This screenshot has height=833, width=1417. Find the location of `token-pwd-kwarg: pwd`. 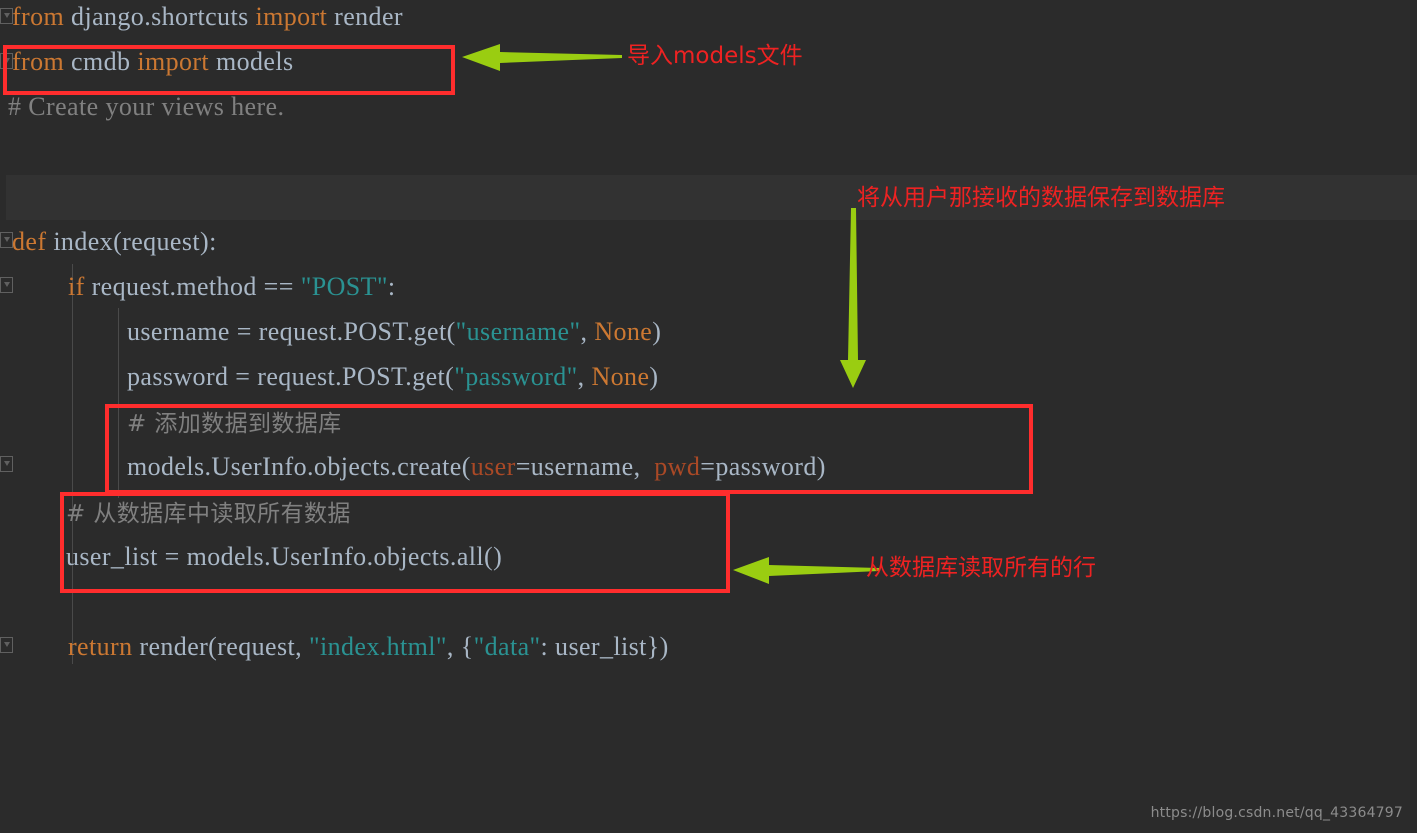

token-pwd-kwarg: pwd is located at coordinates (677, 466).